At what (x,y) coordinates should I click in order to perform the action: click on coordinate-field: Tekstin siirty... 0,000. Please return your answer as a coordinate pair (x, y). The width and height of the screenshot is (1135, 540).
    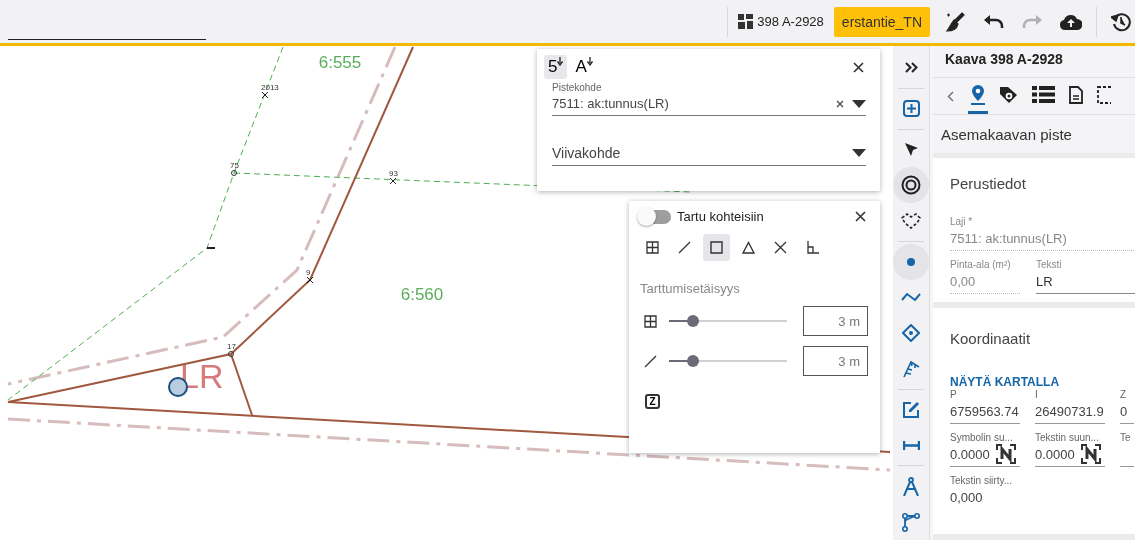
    Looking at the image, I should click on (985, 492).